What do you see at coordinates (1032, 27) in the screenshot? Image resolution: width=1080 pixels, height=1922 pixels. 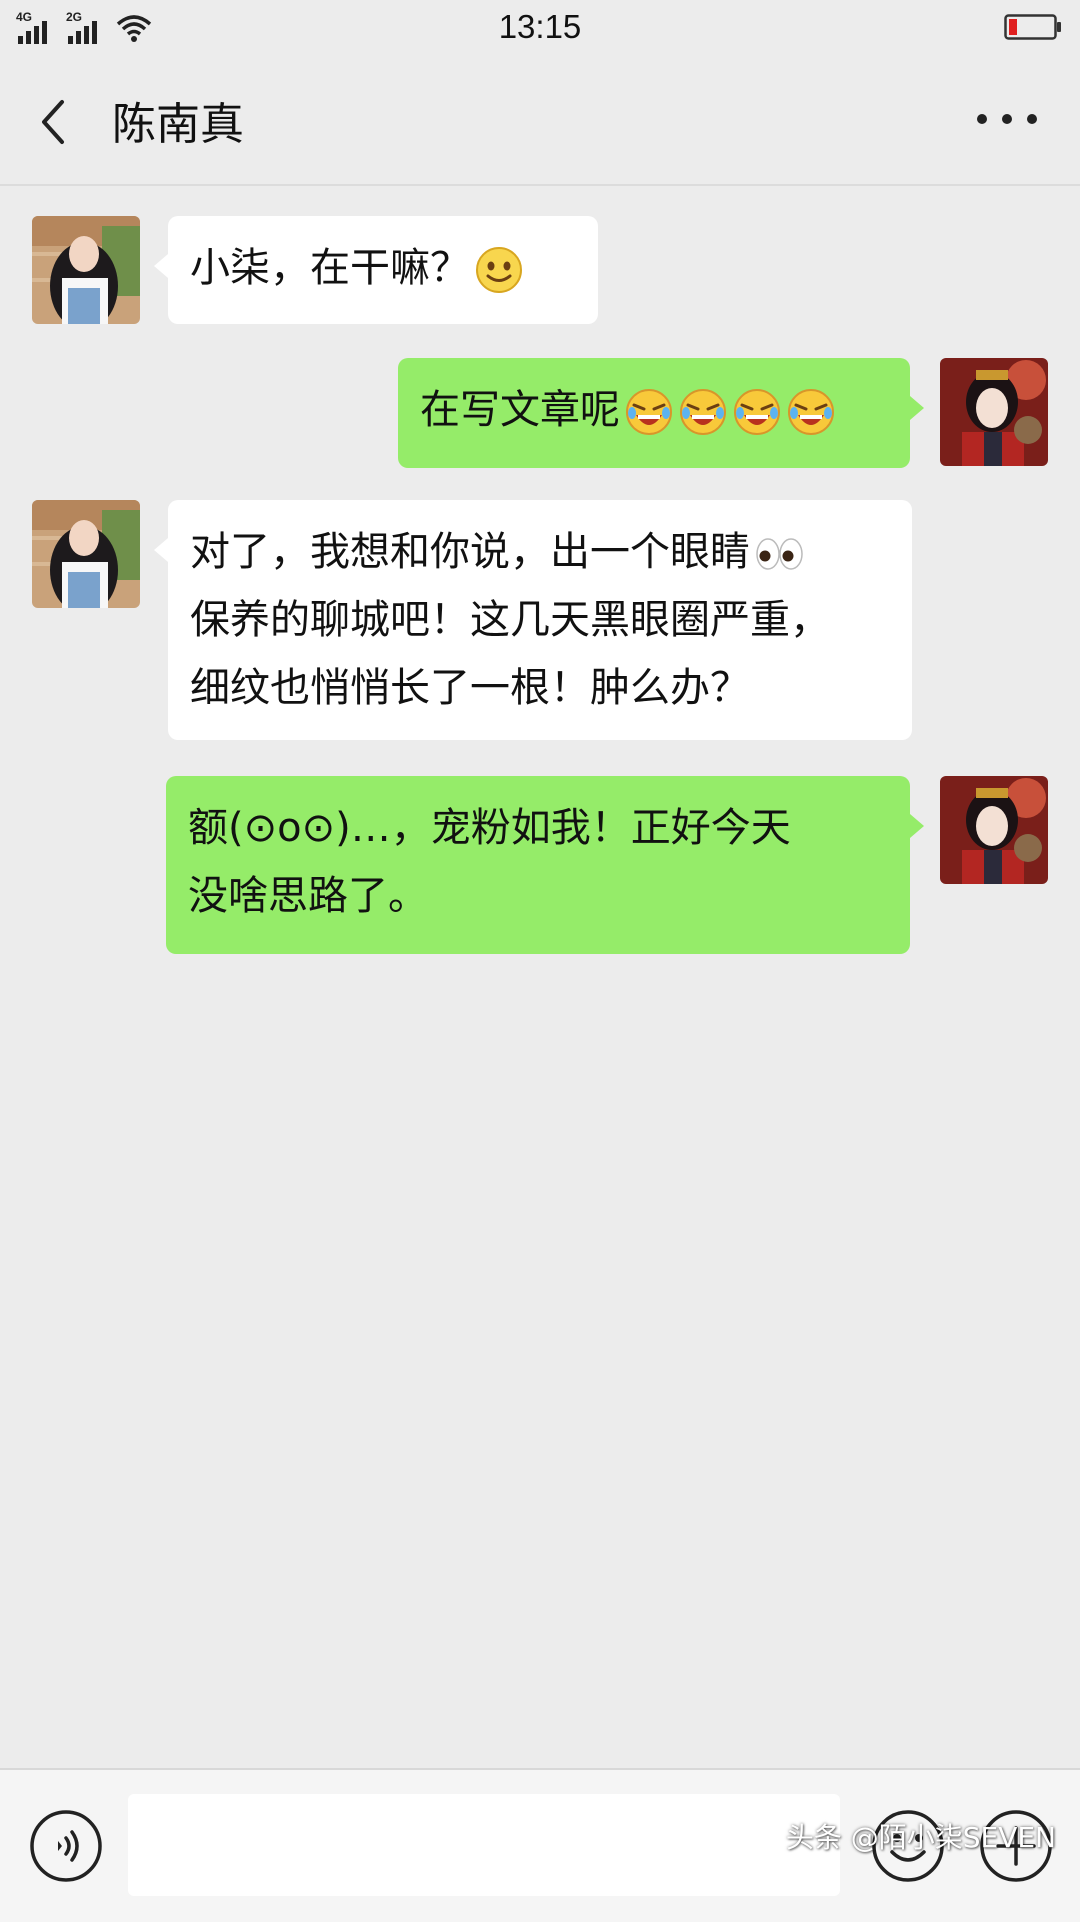 I see `battery-icon` at bounding box center [1032, 27].